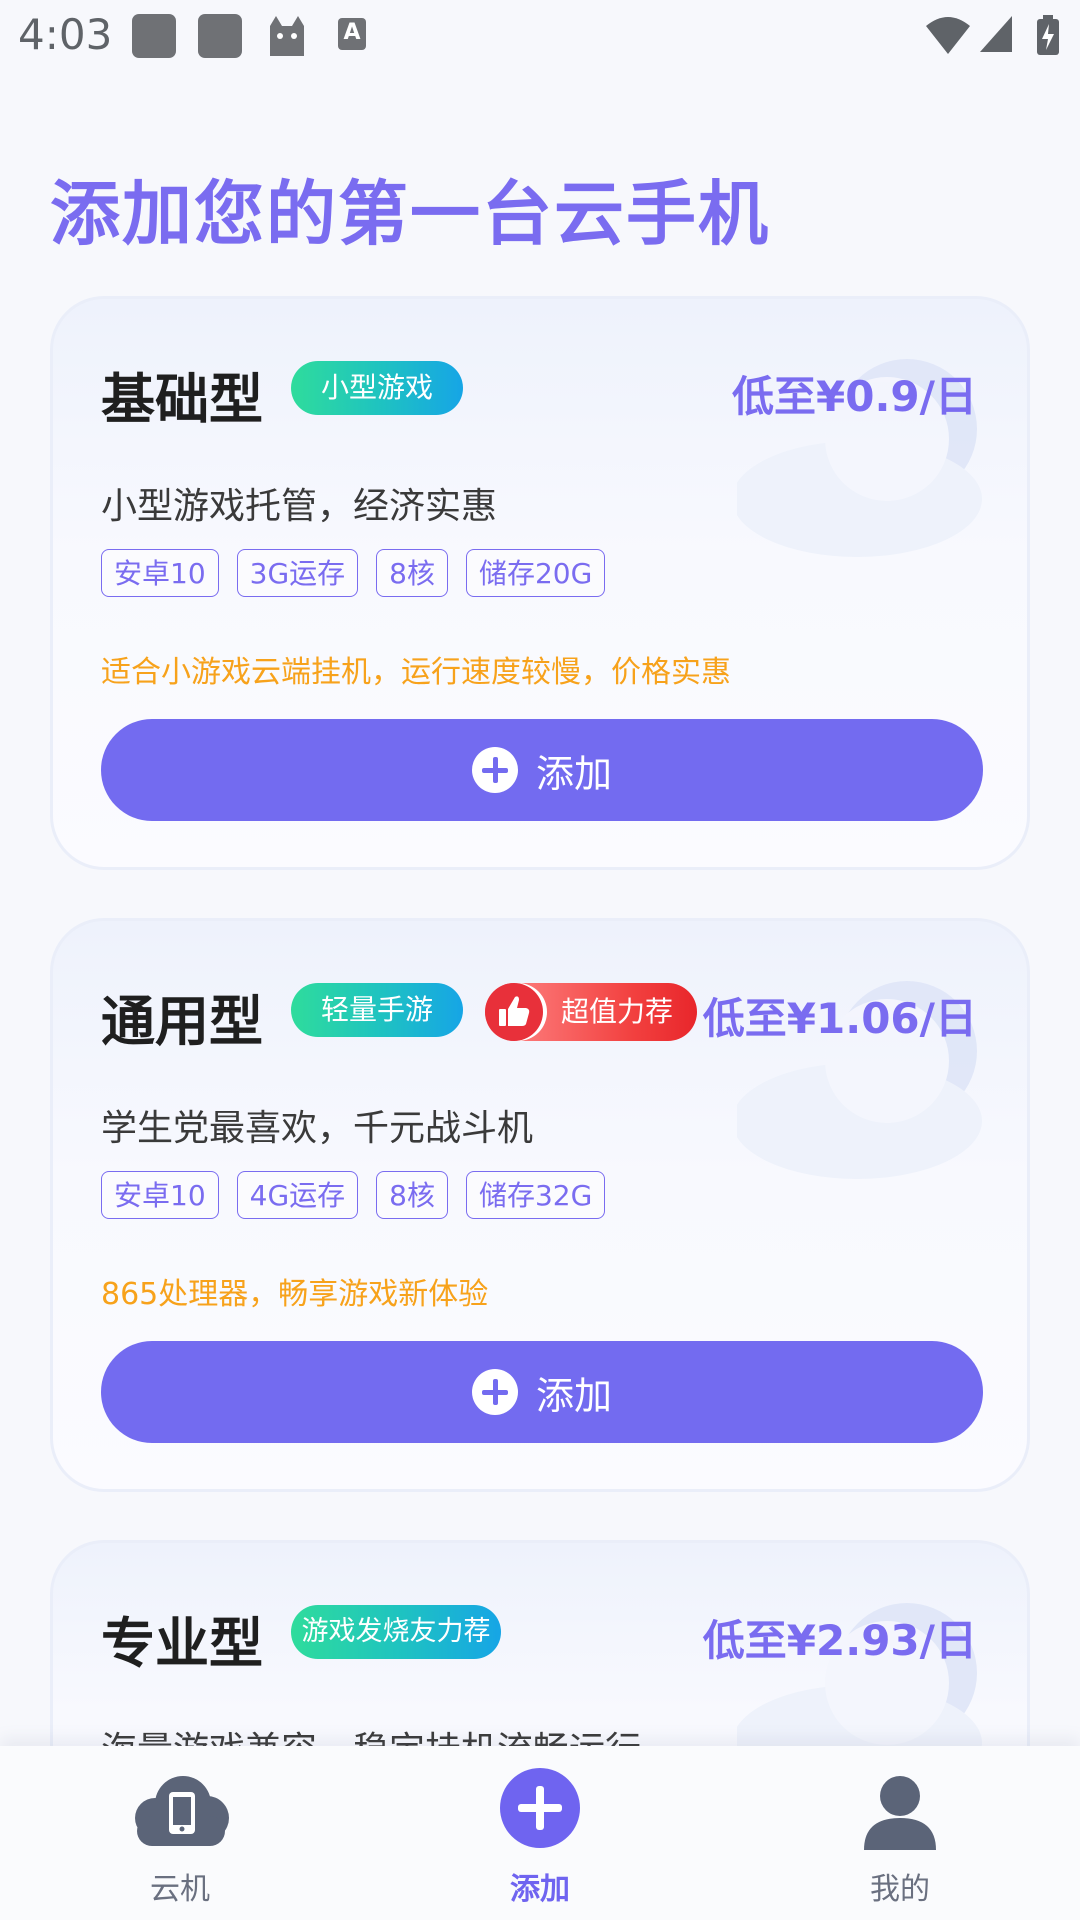  I want to click on plan-description: 小型游戏托管，经济实惠, so click(299, 506).